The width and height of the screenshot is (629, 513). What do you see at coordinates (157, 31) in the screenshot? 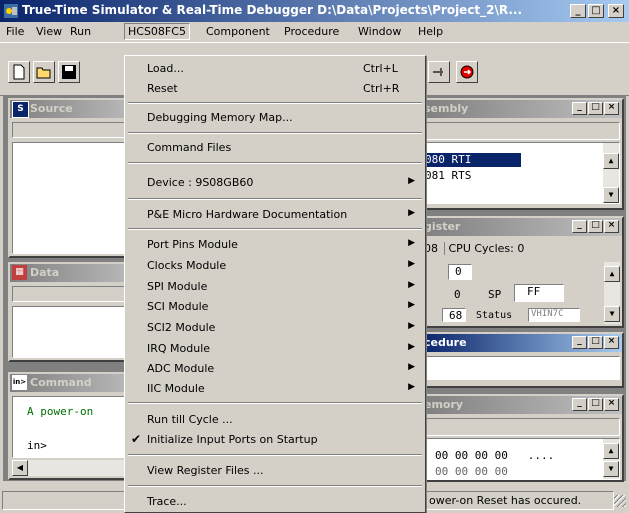
I see `menu-hcs08fc5: HCS08FC5` at bounding box center [157, 31].